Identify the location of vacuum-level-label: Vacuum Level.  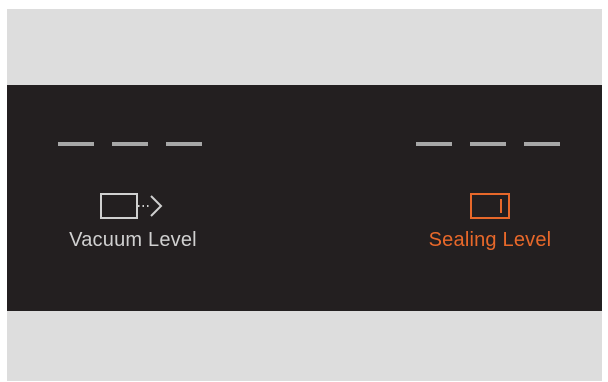
(133, 240).